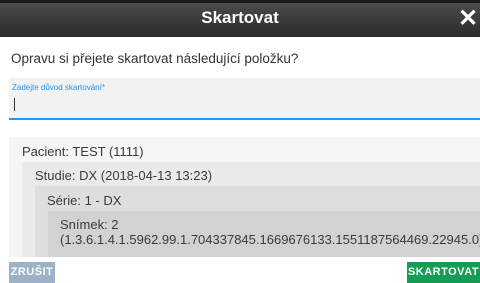 The image size is (480, 283). Describe the element at coordinates (469, 20) in the screenshot. I see `close-icon: ✕` at that location.